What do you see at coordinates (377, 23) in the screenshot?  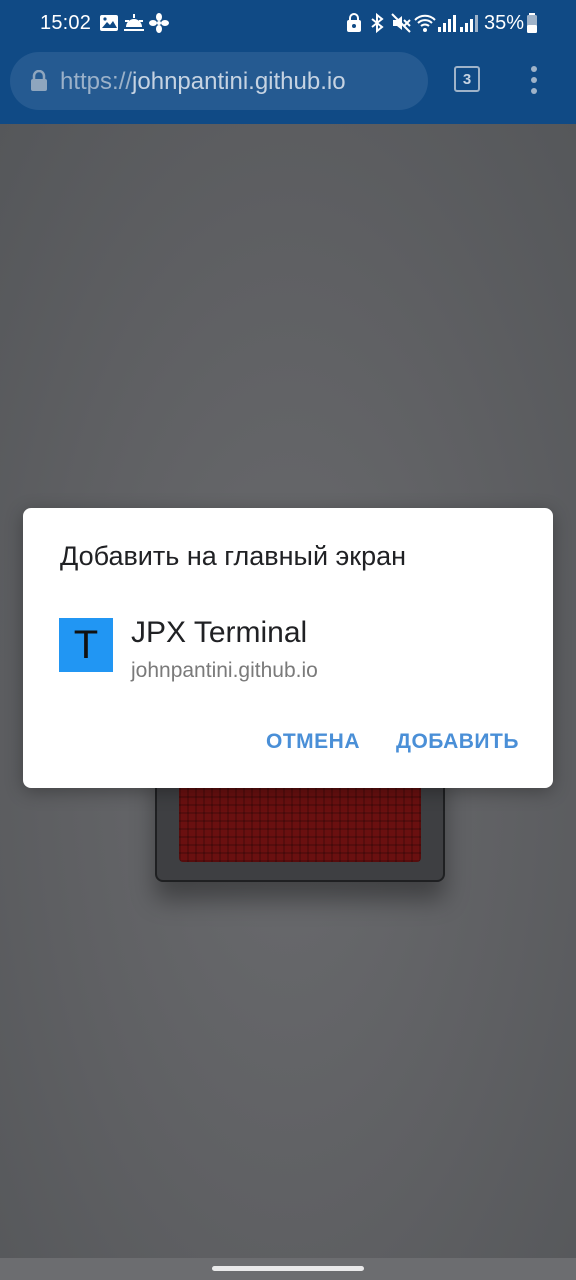 I see `bluetooth-icon` at bounding box center [377, 23].